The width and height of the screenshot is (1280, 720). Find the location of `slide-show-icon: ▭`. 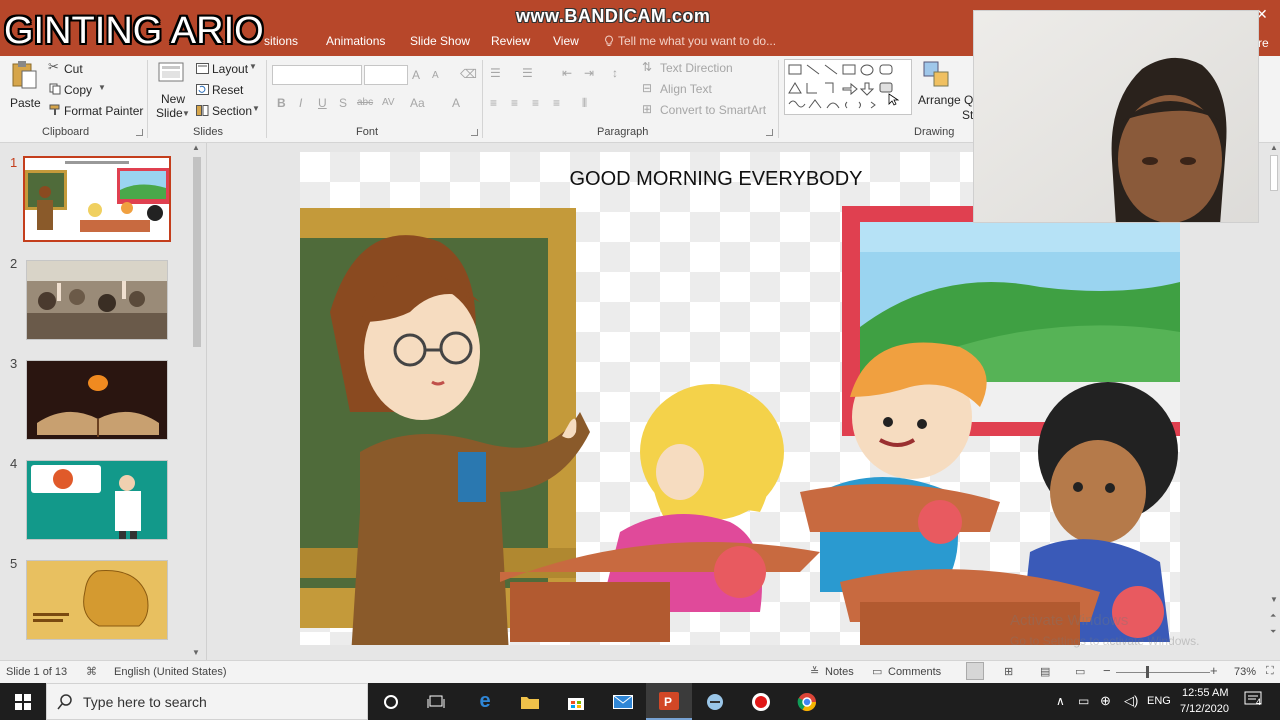

slide-show-icon: ▭ is located at coordinates (1080, 671).